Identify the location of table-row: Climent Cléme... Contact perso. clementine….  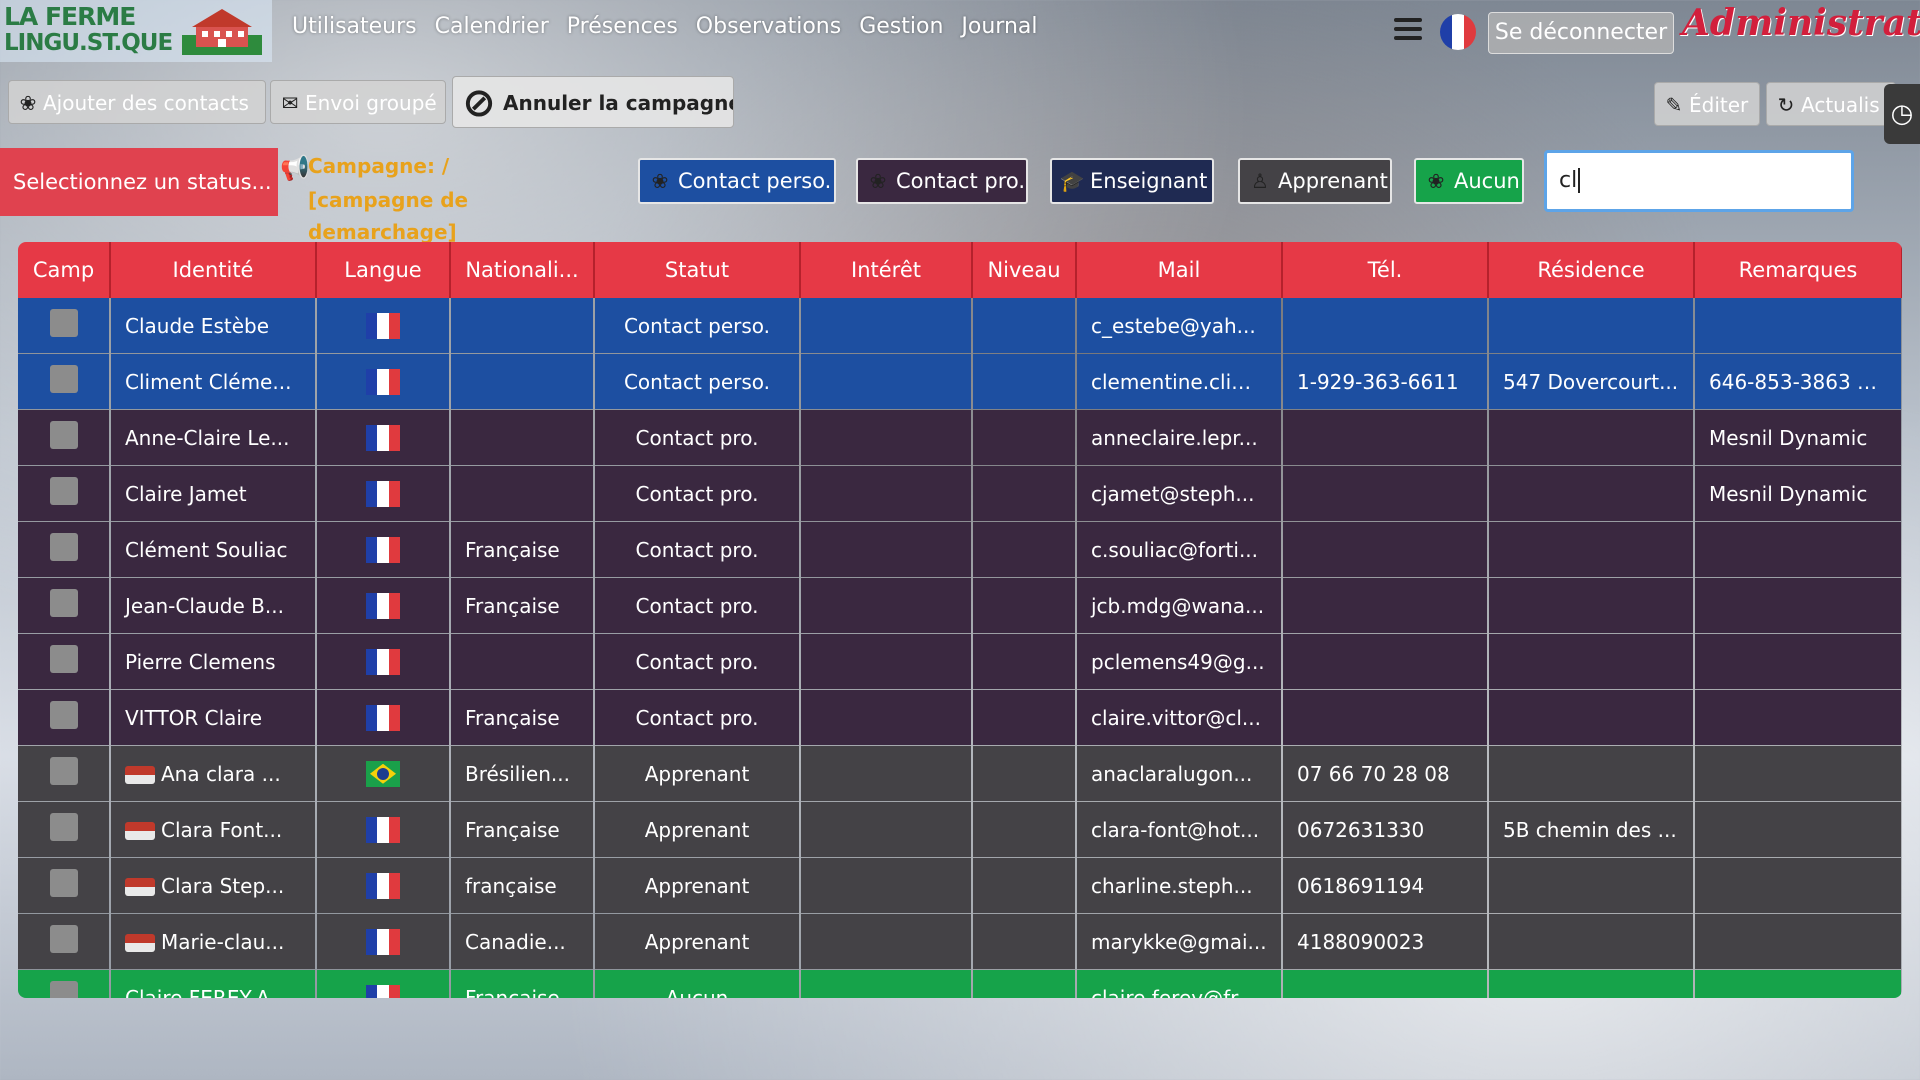
(960, 381).